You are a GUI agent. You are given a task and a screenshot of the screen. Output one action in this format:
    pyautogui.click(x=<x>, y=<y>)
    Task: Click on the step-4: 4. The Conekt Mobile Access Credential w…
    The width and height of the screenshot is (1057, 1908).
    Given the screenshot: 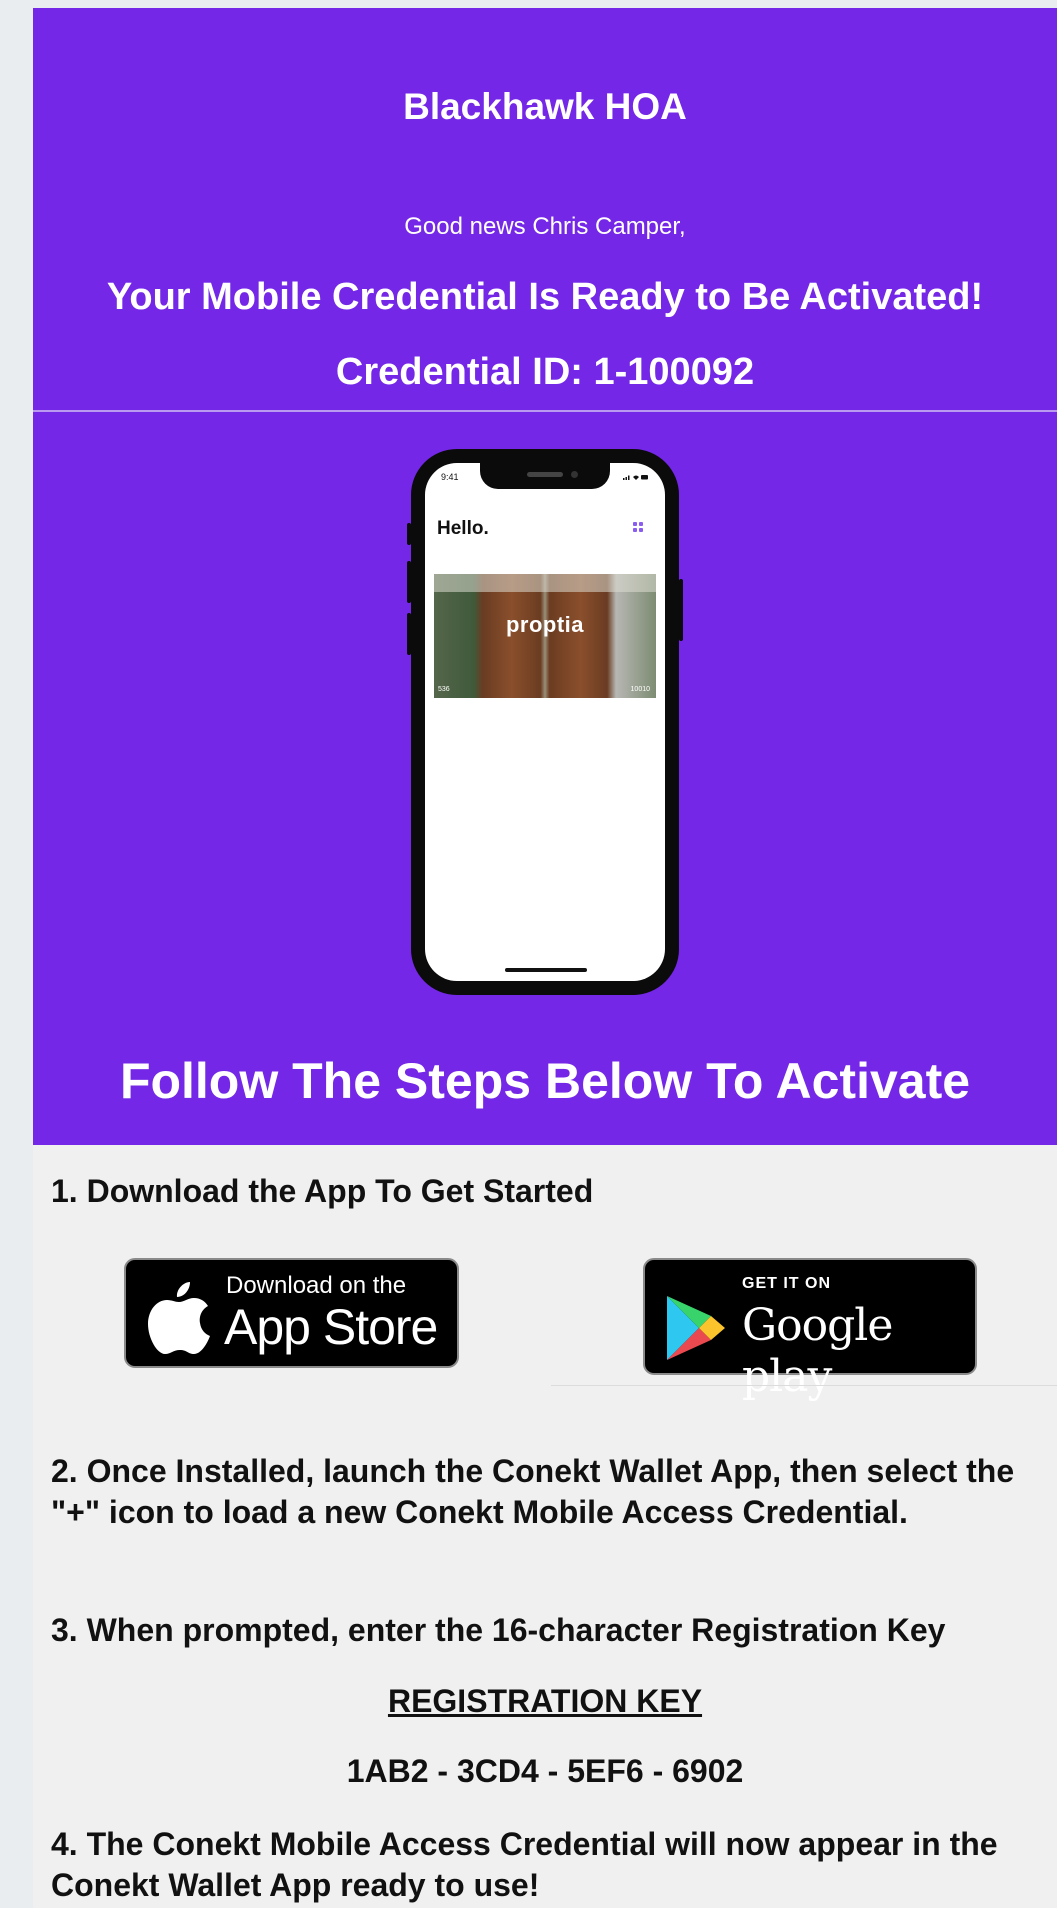 What is the action you would take?
    pyautogui.click(x=524, y=1864)
    